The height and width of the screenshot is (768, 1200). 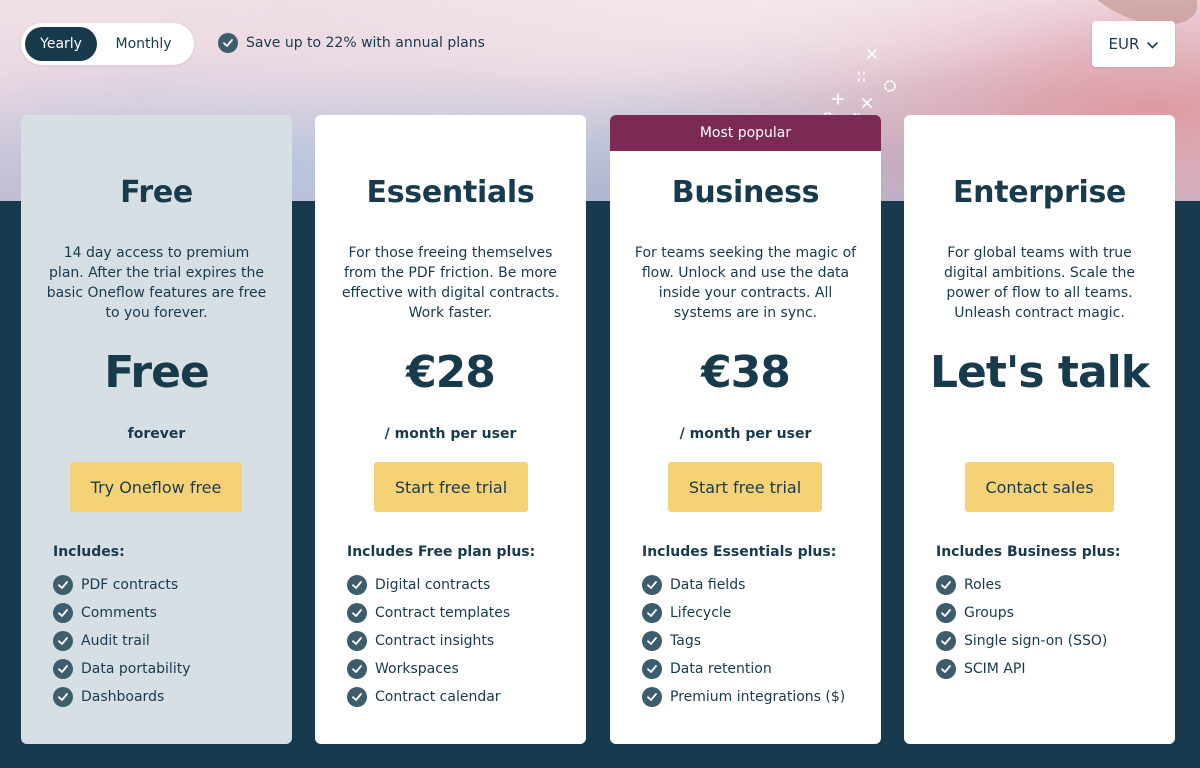 What do you see at coordinates (89, 552) in the screenshot?
I see `includes-title: Includes:` at bounding box center [89, 552].